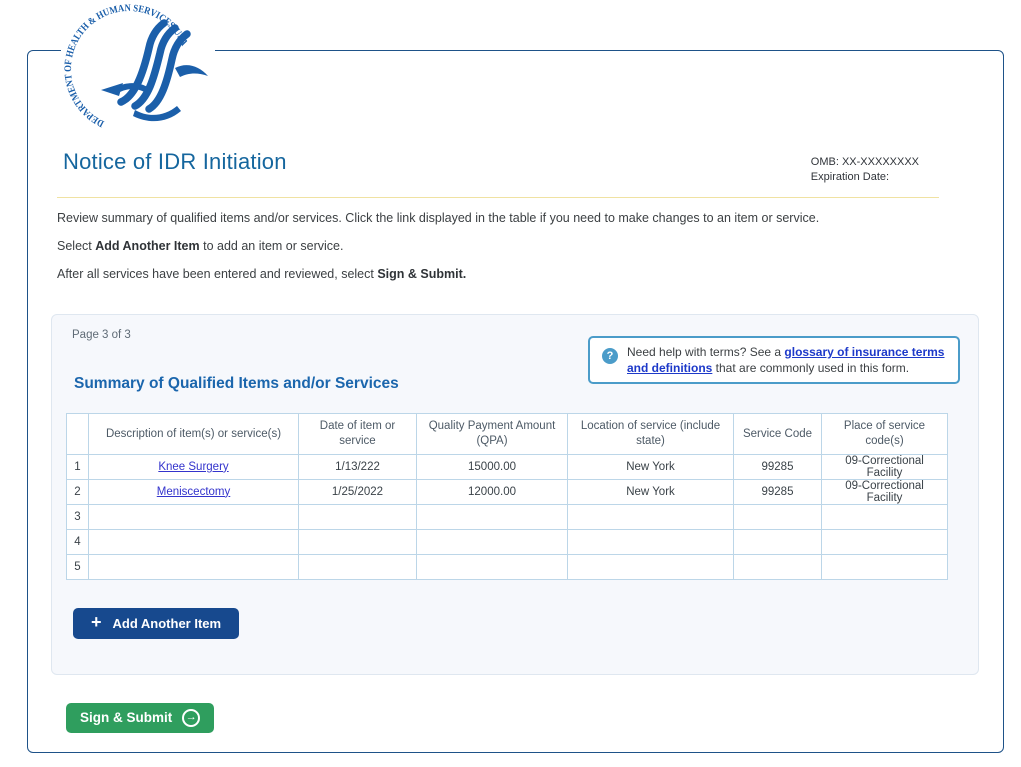 The image size is (1021, 767). I want to click on sign-submit-button: Sign & Submit →, so click(140, 717).